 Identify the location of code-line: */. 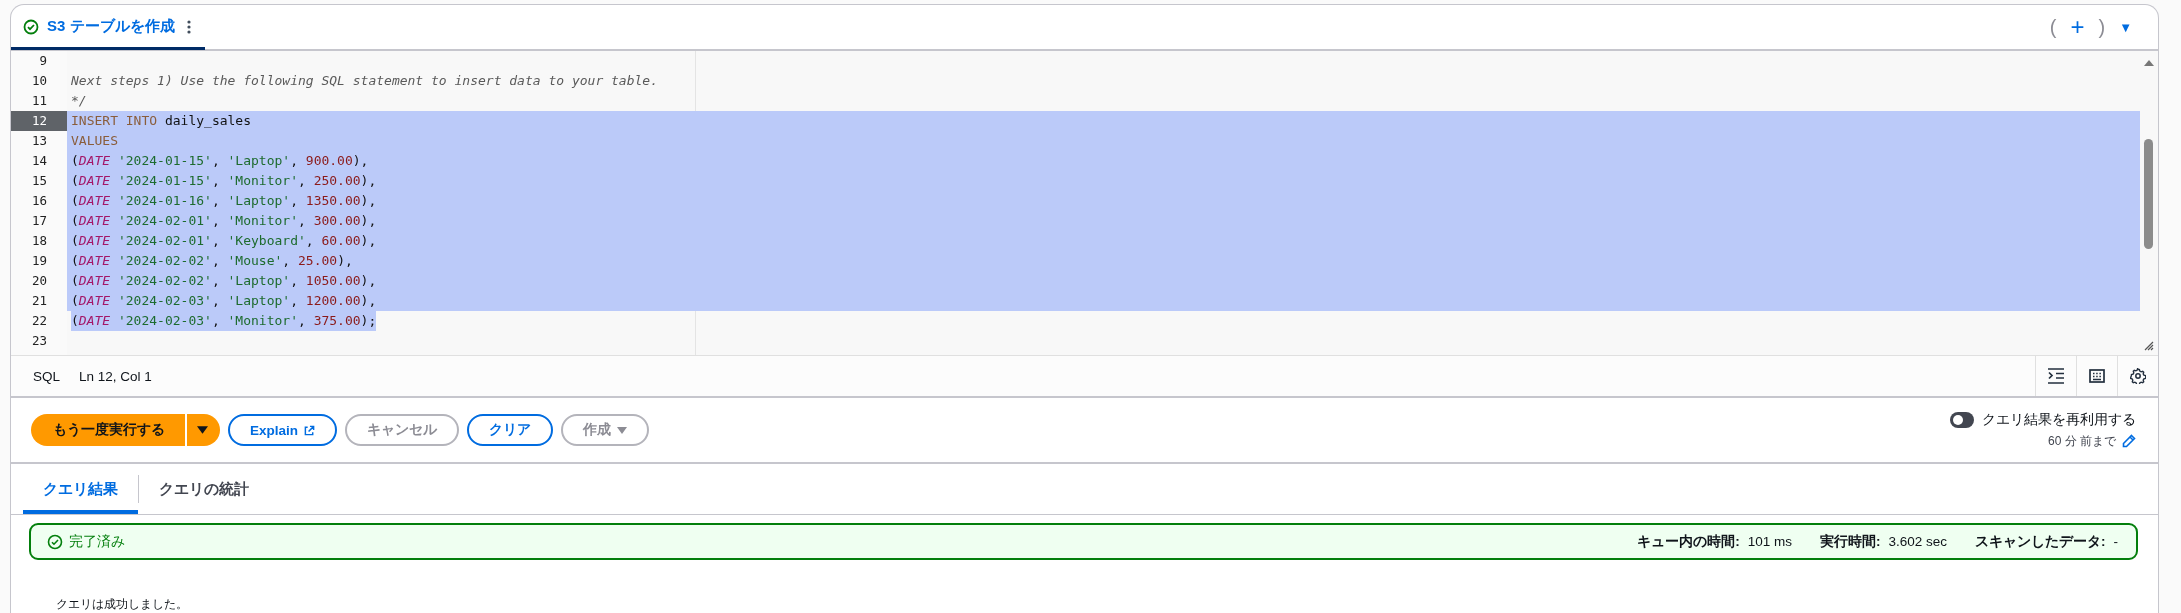
(79, 100).